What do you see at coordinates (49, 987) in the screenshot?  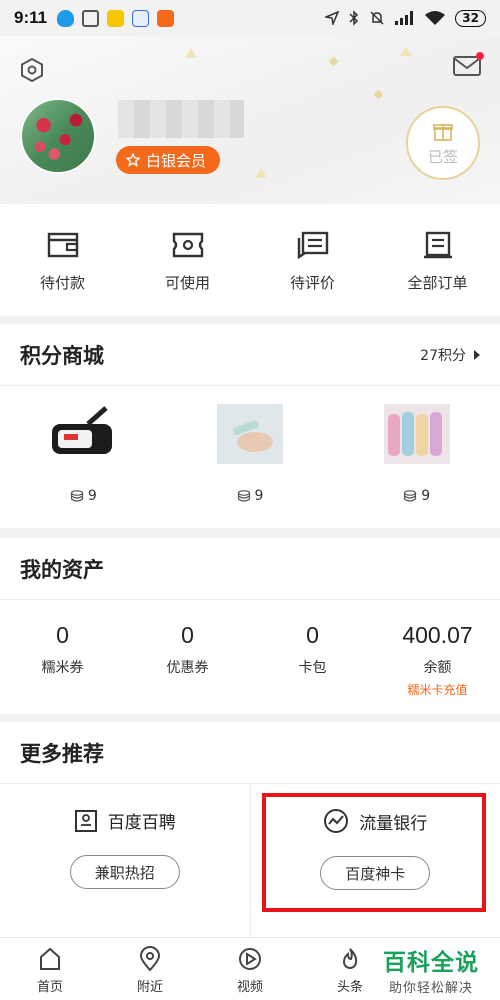 I see `tab-label: 首页` at bounding box center [49, 987].